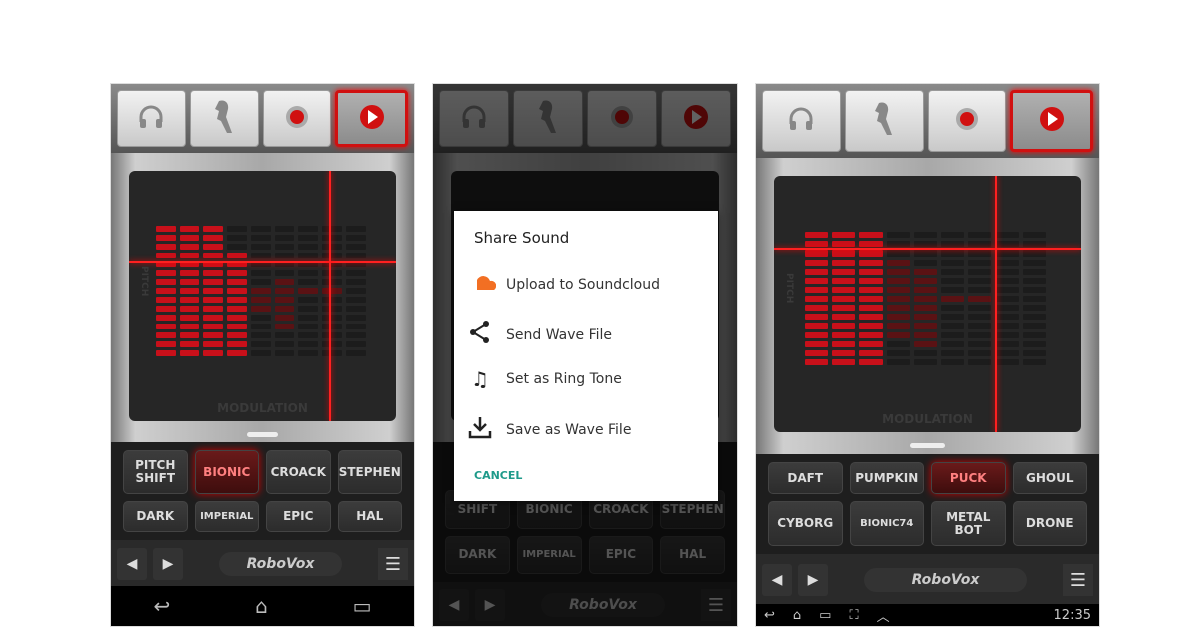 Image resolution: width=1200 pixels, height=628 pixels. What do you see at coordinates (298, 516) in the screenshot?
I see `preset-button: EPIC` at bounding box center [298, 516].